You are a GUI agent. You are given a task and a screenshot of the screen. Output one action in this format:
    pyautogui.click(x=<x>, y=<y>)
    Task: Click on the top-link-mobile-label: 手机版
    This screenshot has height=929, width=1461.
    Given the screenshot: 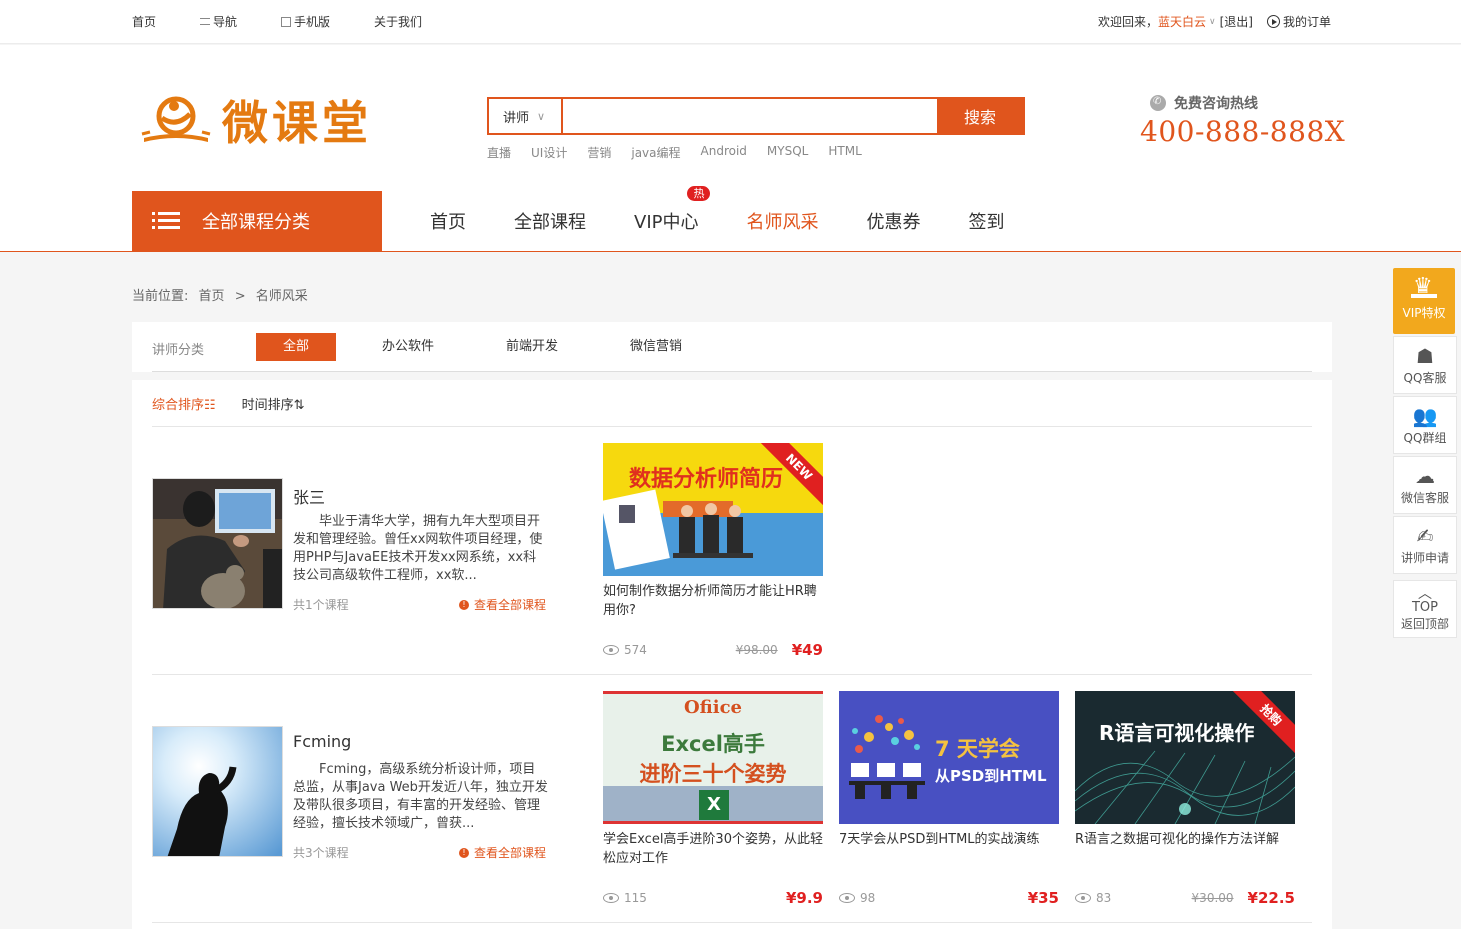 What is the action you would take?
    pyautogui.click(x=312, y=22)
    